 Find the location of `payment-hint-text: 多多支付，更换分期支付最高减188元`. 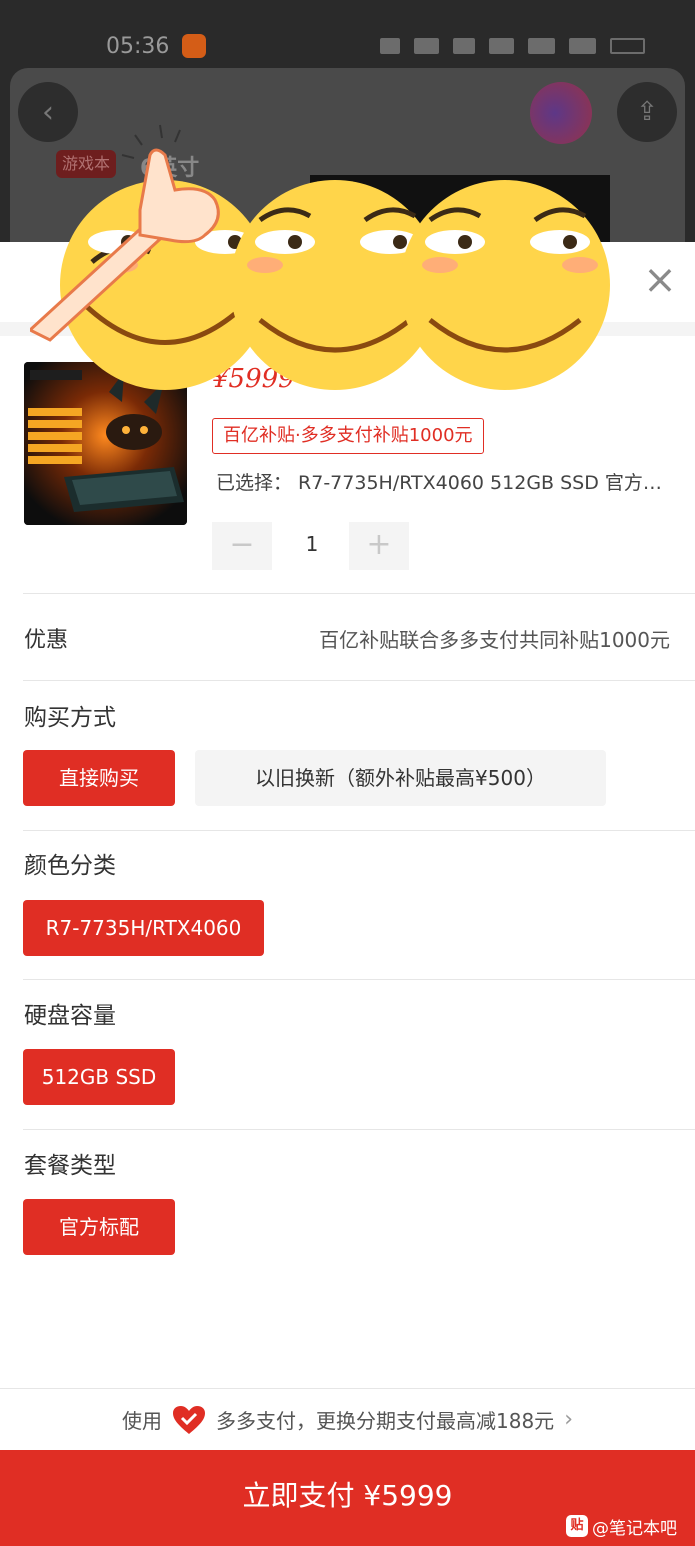

payment-hint-text: 多多支付，更换分期支付最高减188元 is located at coordinates (385, 1421).